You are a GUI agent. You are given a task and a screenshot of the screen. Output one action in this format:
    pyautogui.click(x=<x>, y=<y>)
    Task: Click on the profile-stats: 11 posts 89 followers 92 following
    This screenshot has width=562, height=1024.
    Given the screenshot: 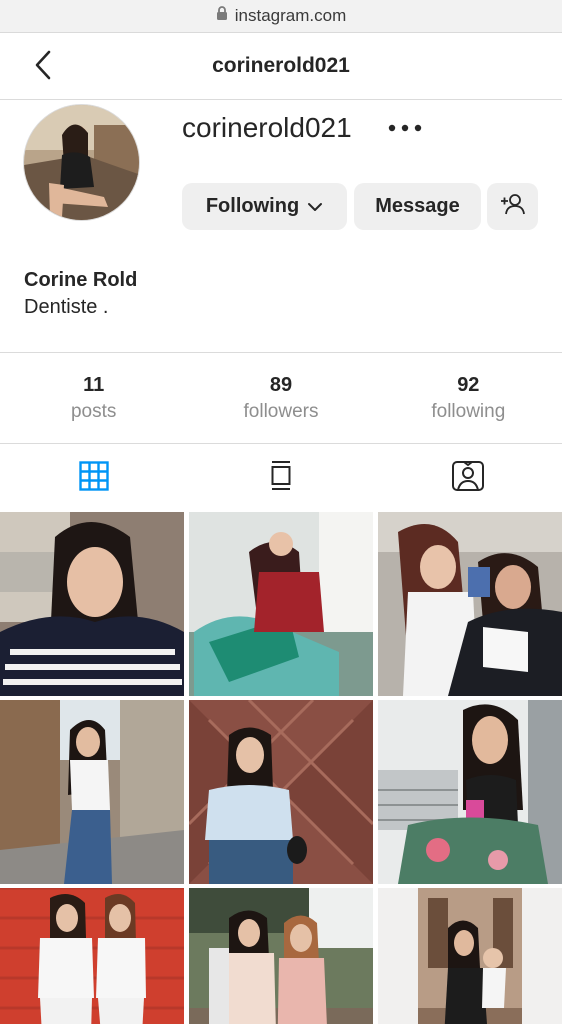 What is the action you would take?
    pyautogui.click(x=281, y=398)
    